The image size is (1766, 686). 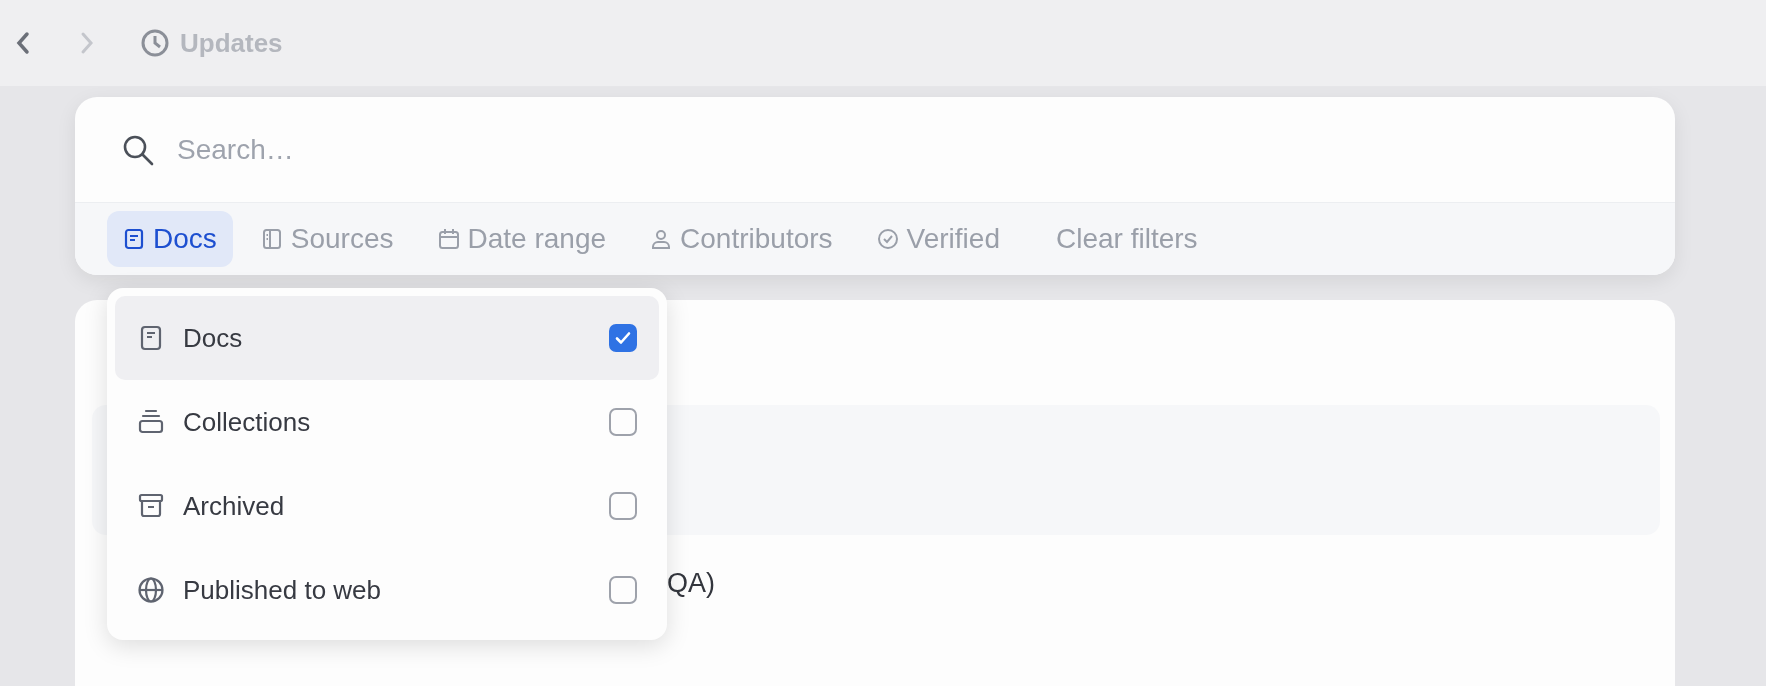 I want to click on option-label: Archived, so click(x=234, y=506).